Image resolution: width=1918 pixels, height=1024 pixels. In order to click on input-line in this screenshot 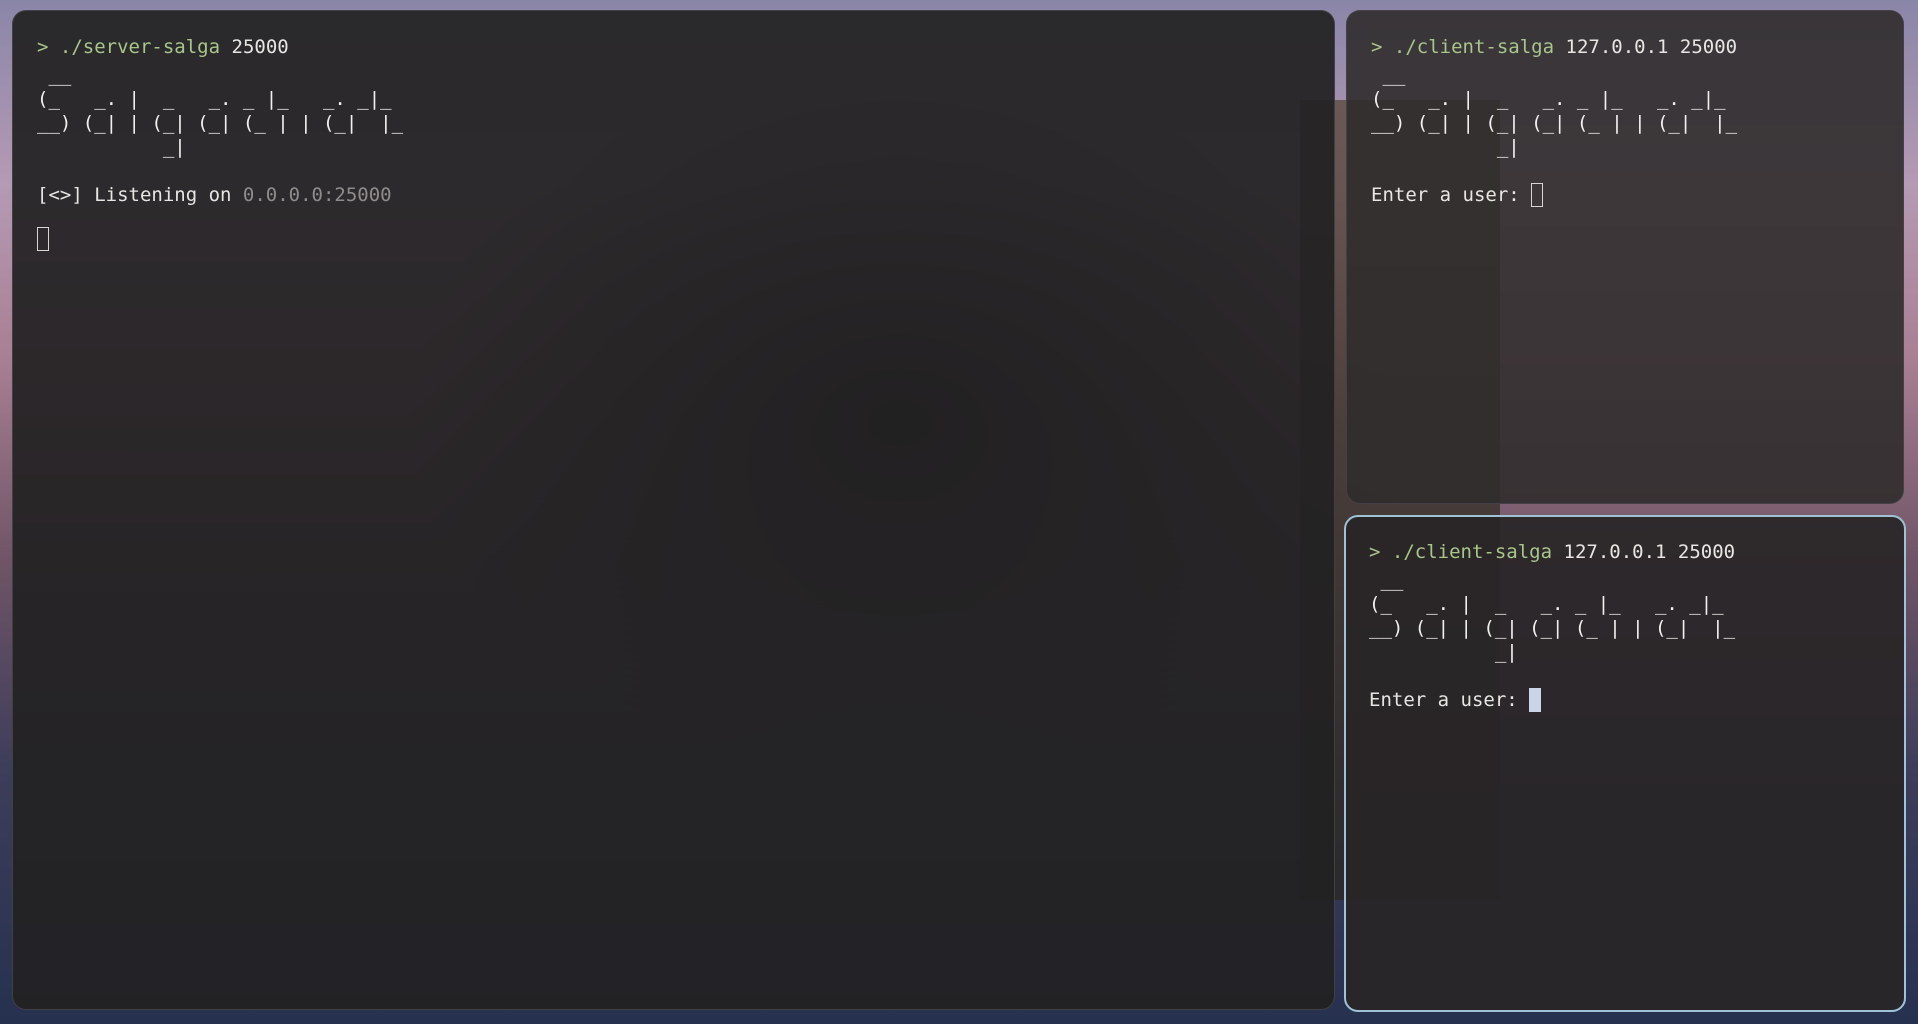, I will do `click(673, 239)`.